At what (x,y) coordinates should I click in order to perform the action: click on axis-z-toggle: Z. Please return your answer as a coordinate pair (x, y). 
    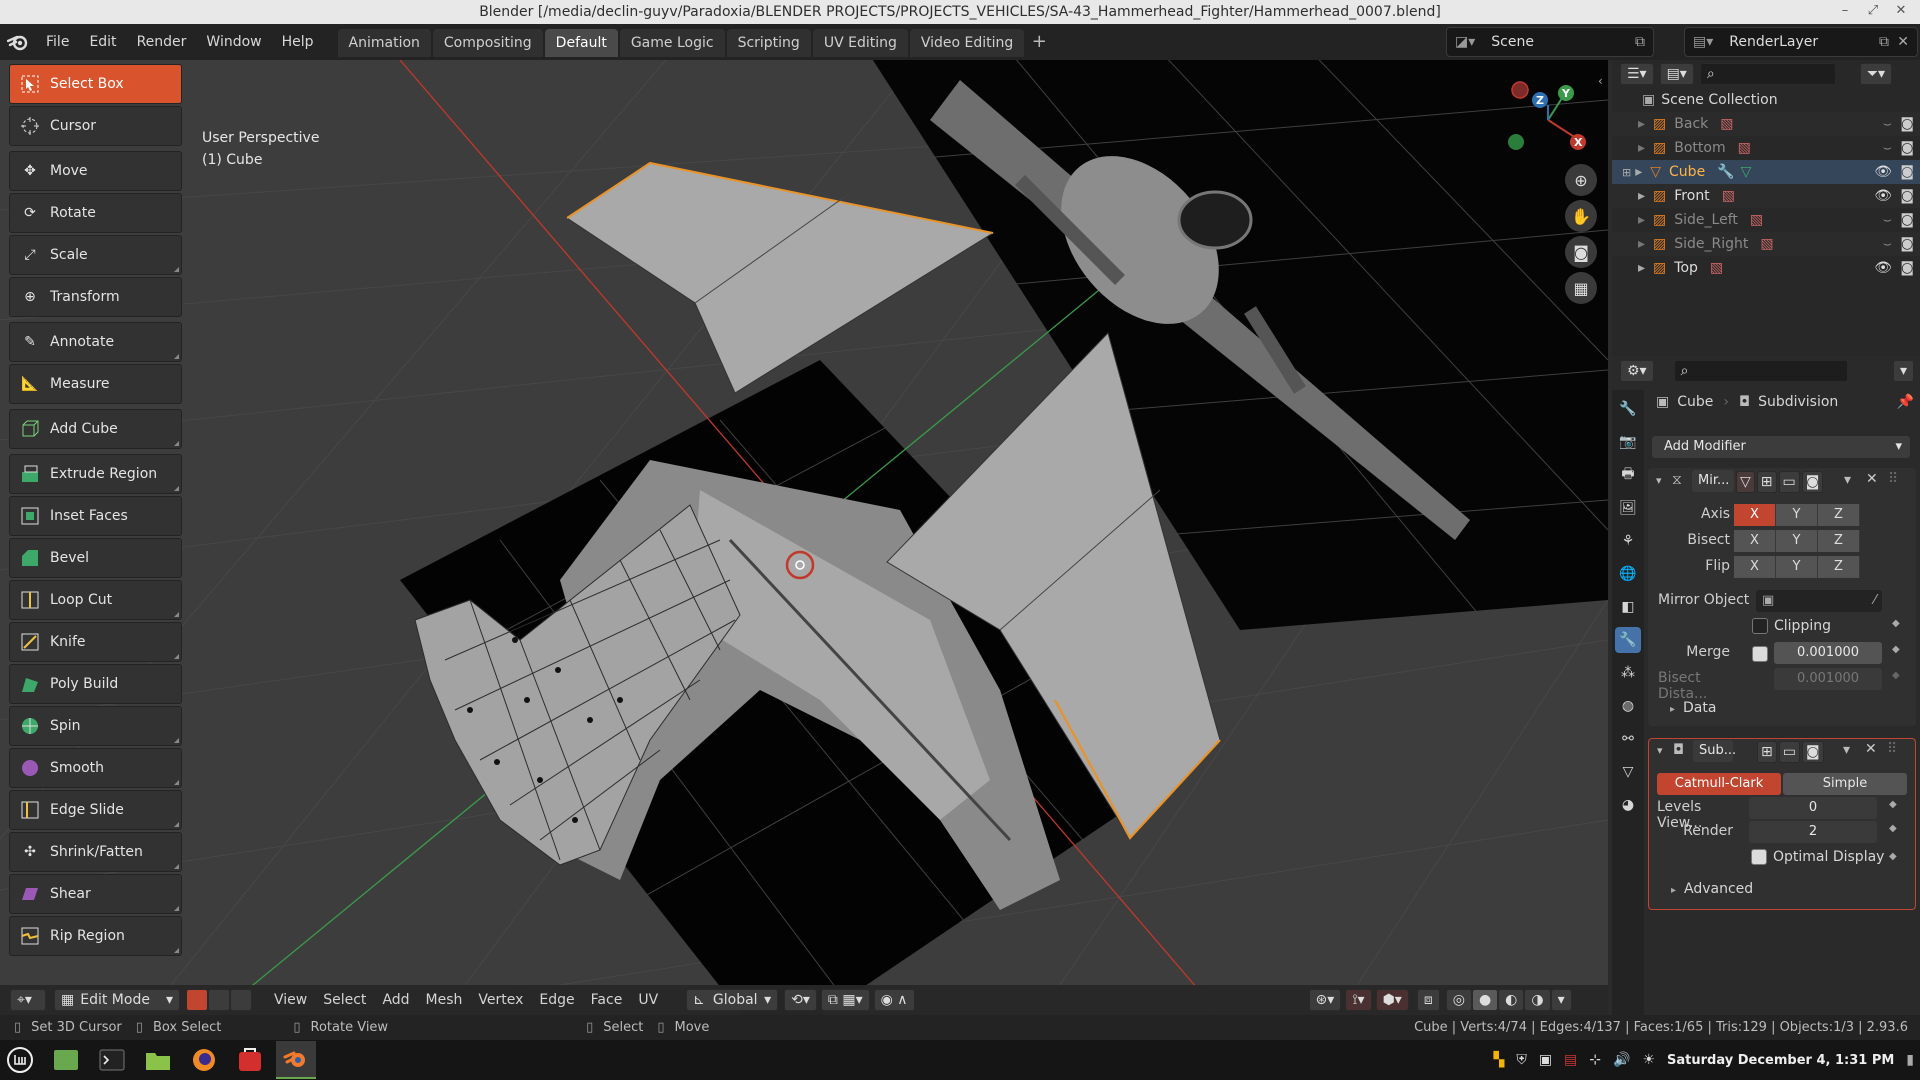
    Looking at the image, I should click on (1839, 515).